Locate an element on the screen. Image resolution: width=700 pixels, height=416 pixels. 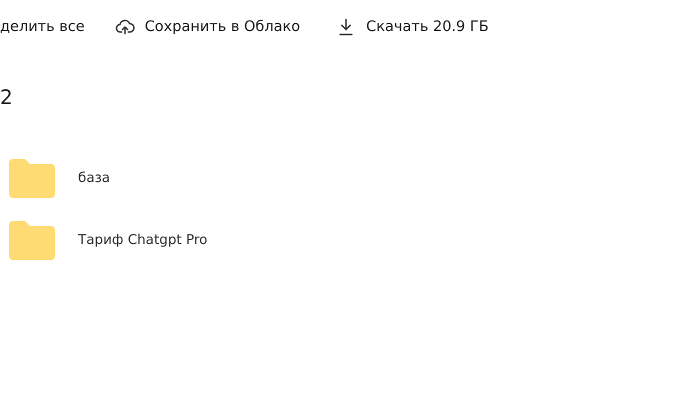
toolbar-button: Скачать 20.9 ГБ is located at coordinates (412, 27).